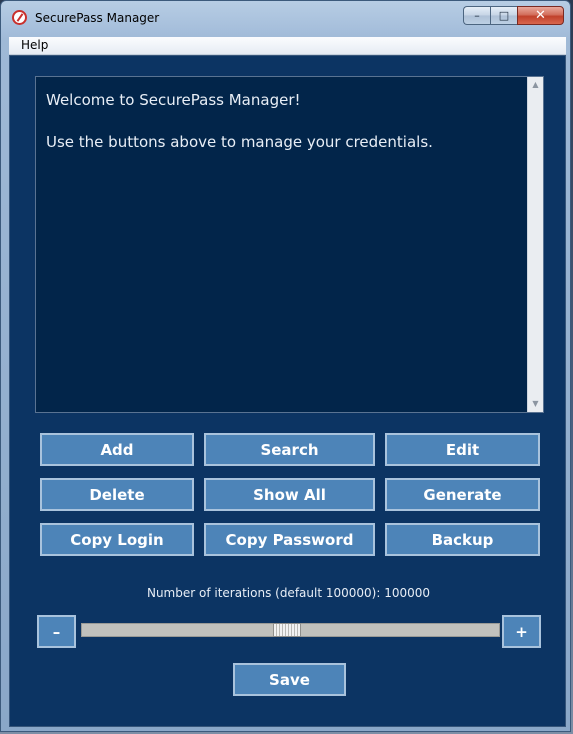 The height and width of the screenshot is (734, 573). I want to click on menu-item-help: Help, so click(34, 45).